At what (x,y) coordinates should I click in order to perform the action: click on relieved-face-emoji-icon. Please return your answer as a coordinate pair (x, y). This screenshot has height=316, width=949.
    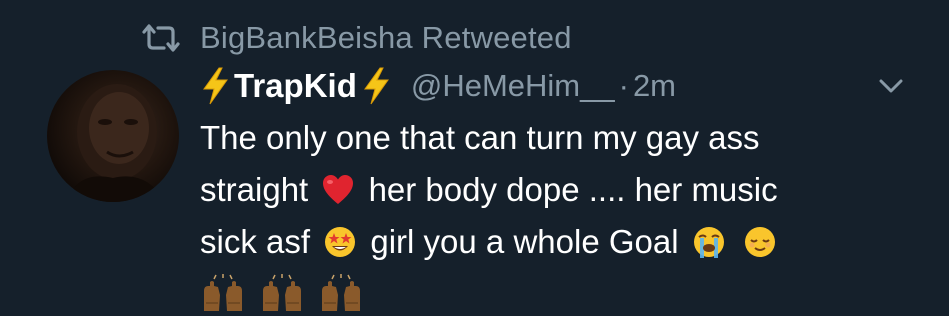
    Looking at the image, I should click on (759, 242).